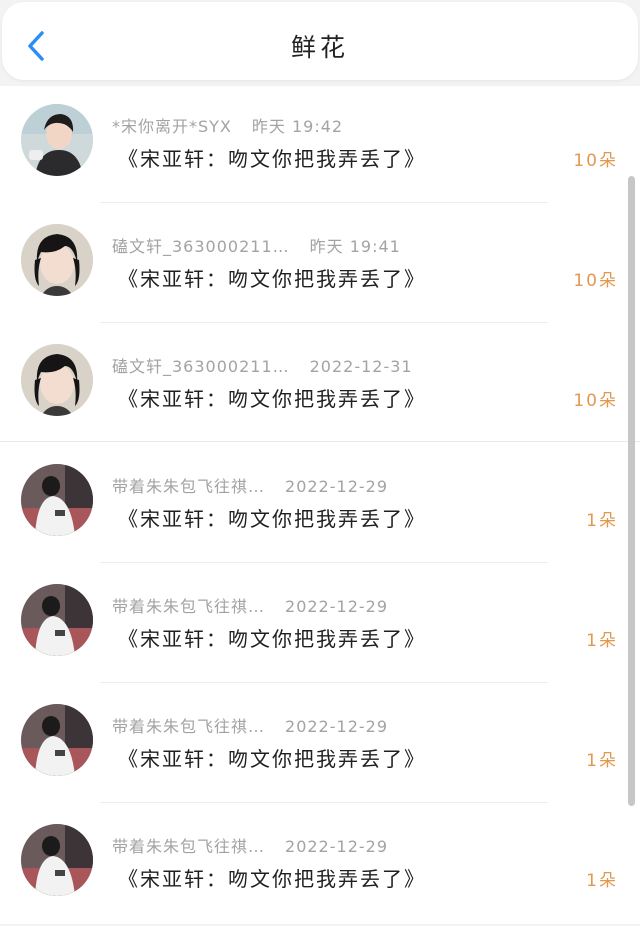  I want to click on timestamp: 2022-12-31, so click(361, 366).